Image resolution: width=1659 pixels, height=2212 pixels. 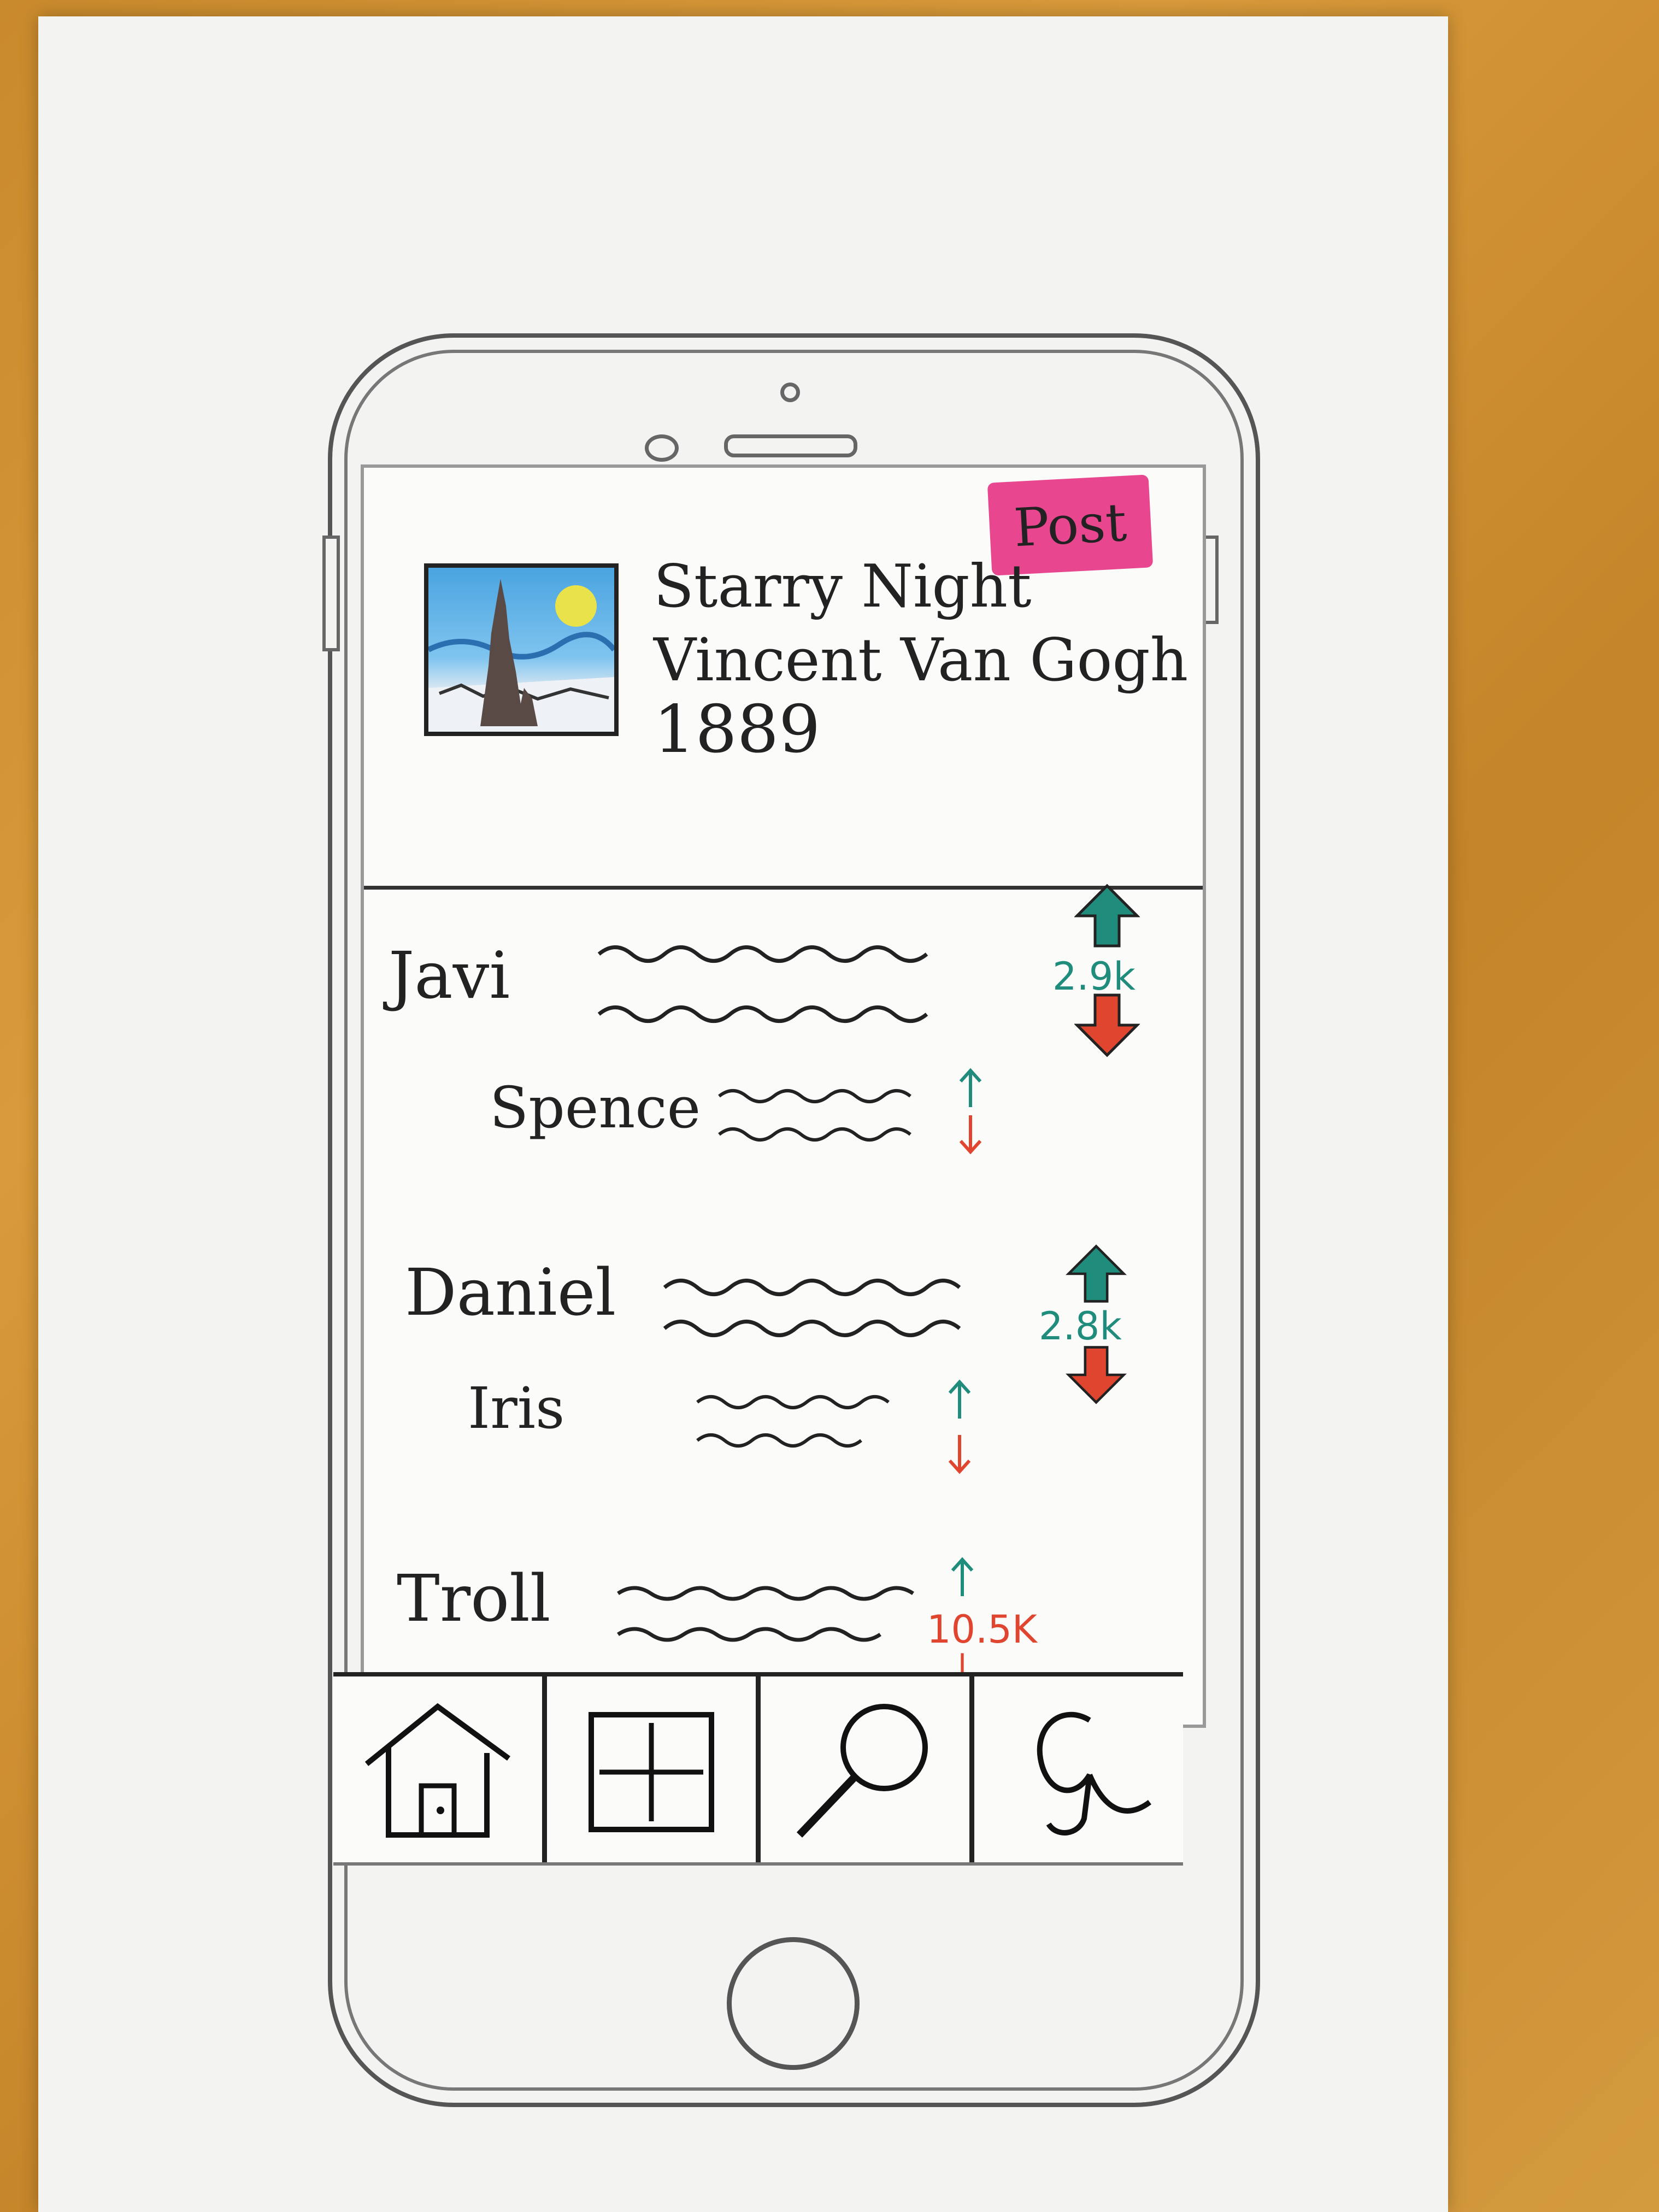 I want to click on search-icon, so click(x=862, y=1771).